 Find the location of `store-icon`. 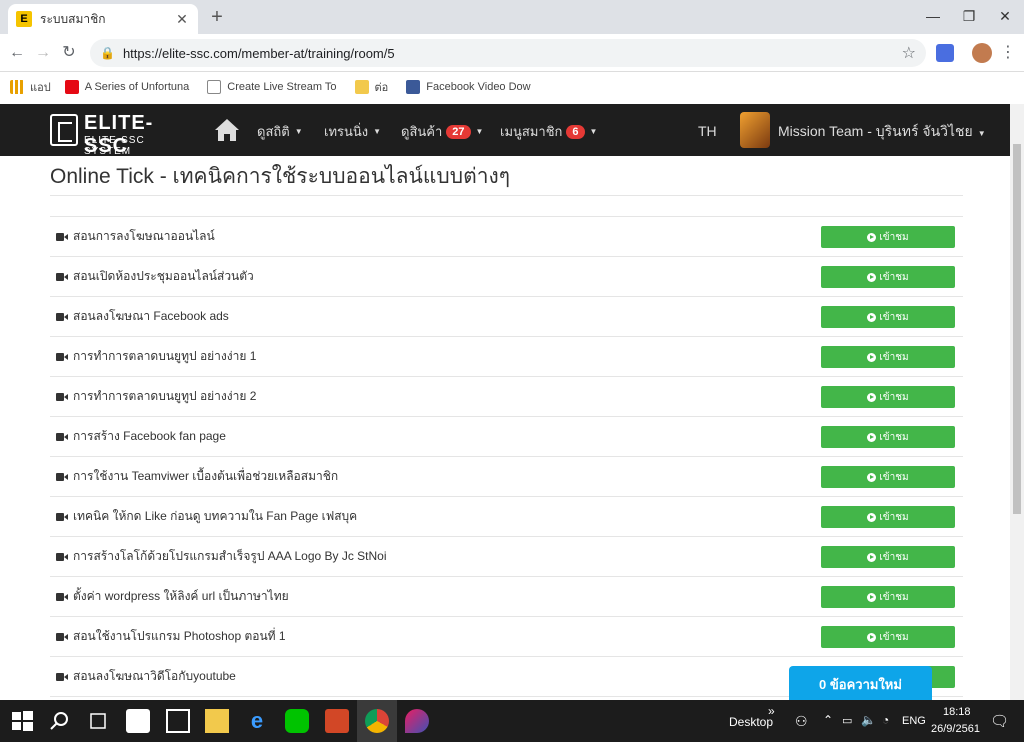

store-icon is located at coordinates (138, 721).